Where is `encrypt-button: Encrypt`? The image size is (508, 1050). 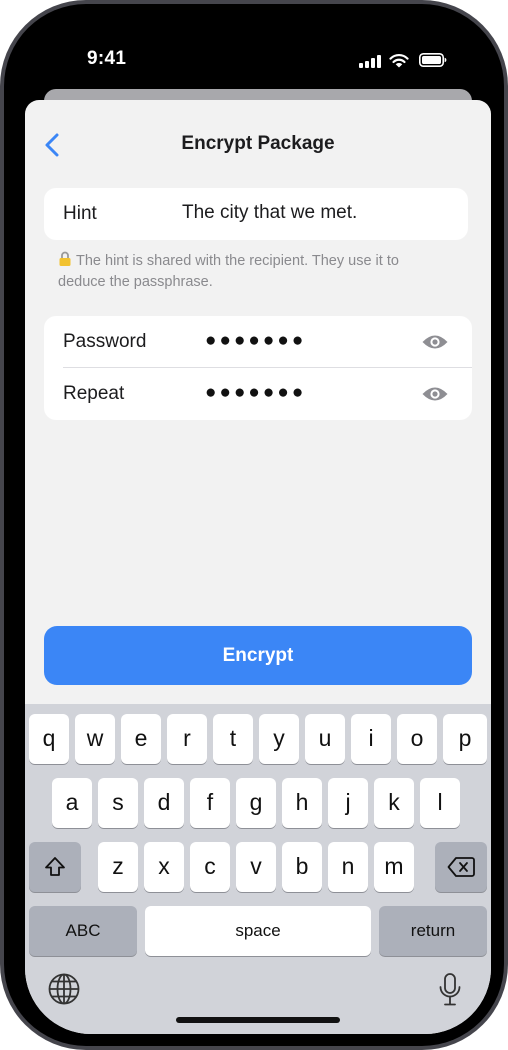 encrypt-button: Encrypt is located at coordinates (258, 655).